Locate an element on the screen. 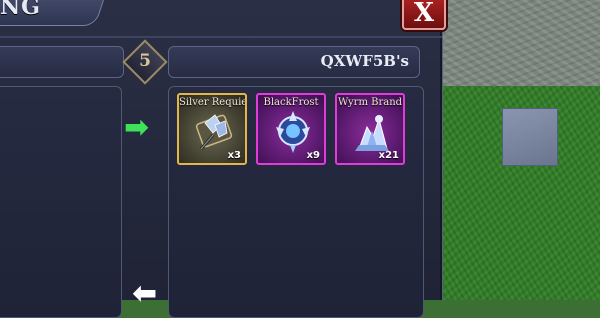  item-quantity: x3 is located at coordinates (234, 155).